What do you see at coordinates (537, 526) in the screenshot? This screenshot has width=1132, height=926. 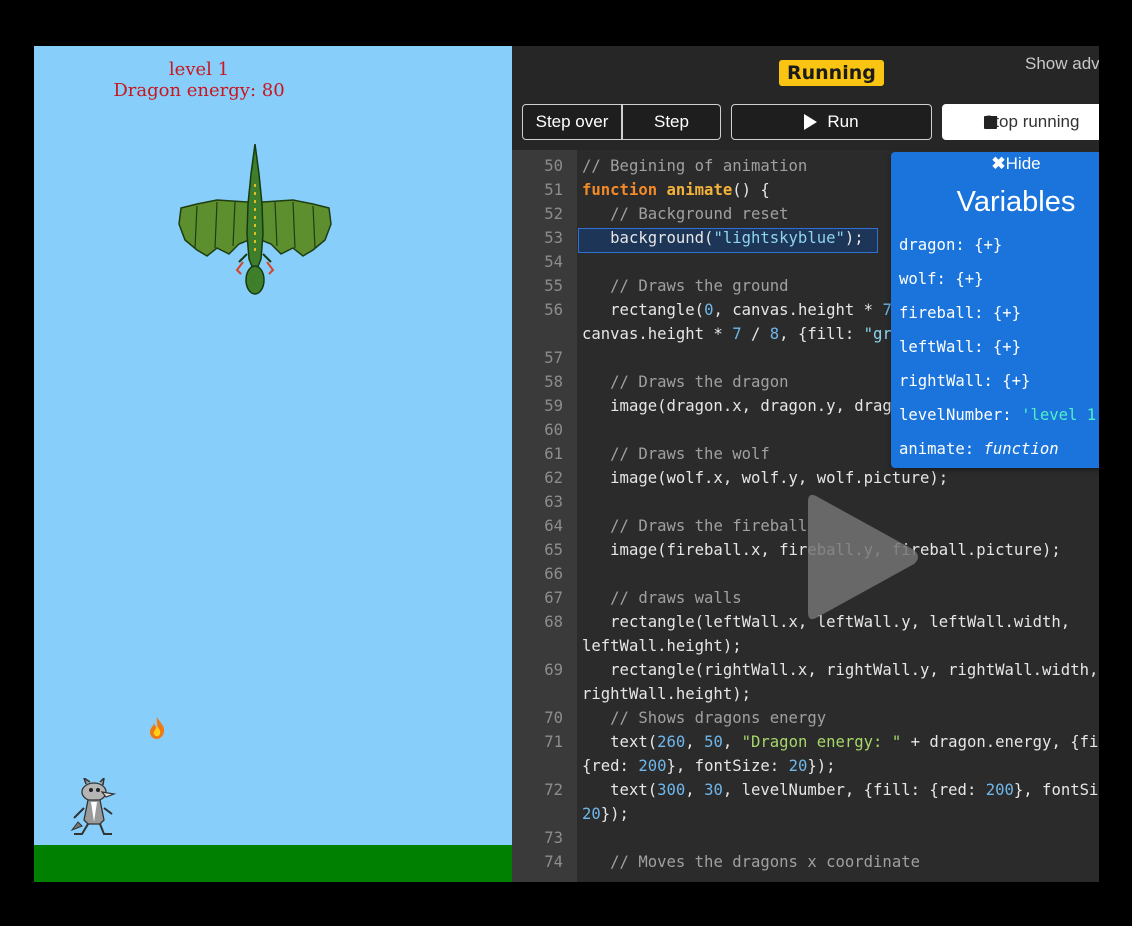 I see `line-number: 64` at bounding box center [537, 526].